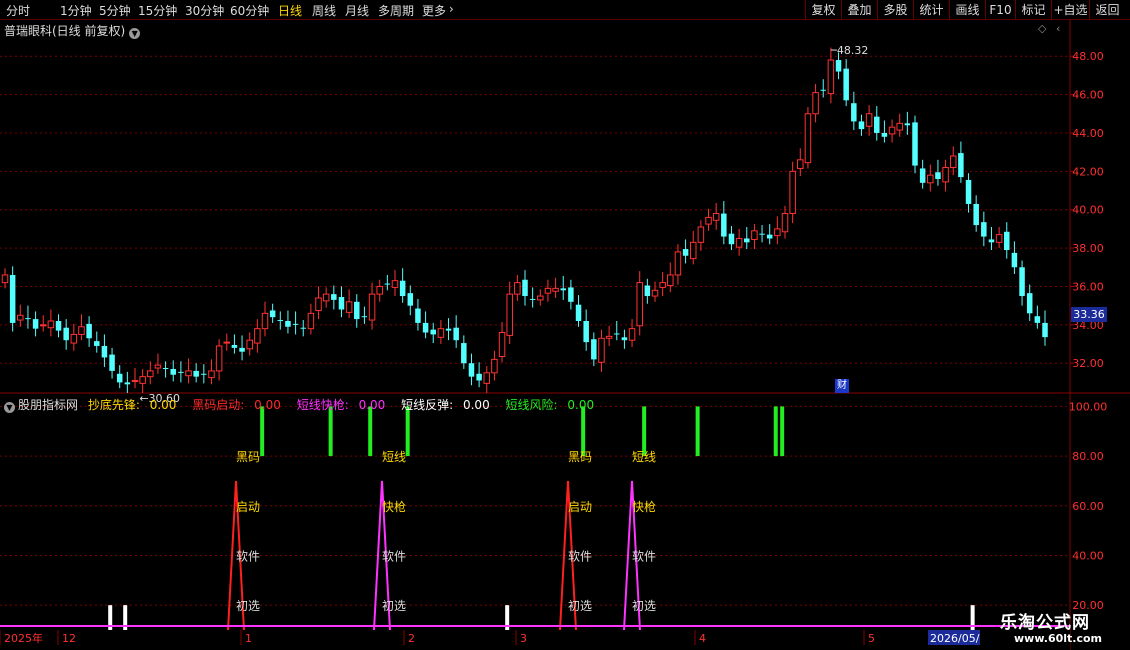 The height and width of the screenshot is (650, 1130). What do you see at coordinates (967, 10) in the screenshot?
I see `huaxian-button: 画线` at bounding box center [967, 10].